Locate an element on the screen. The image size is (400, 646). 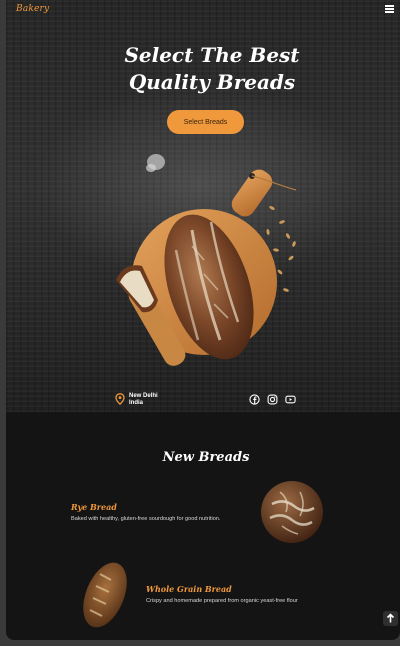
location-text: New Delhi India is located at coordinates (159, 400).